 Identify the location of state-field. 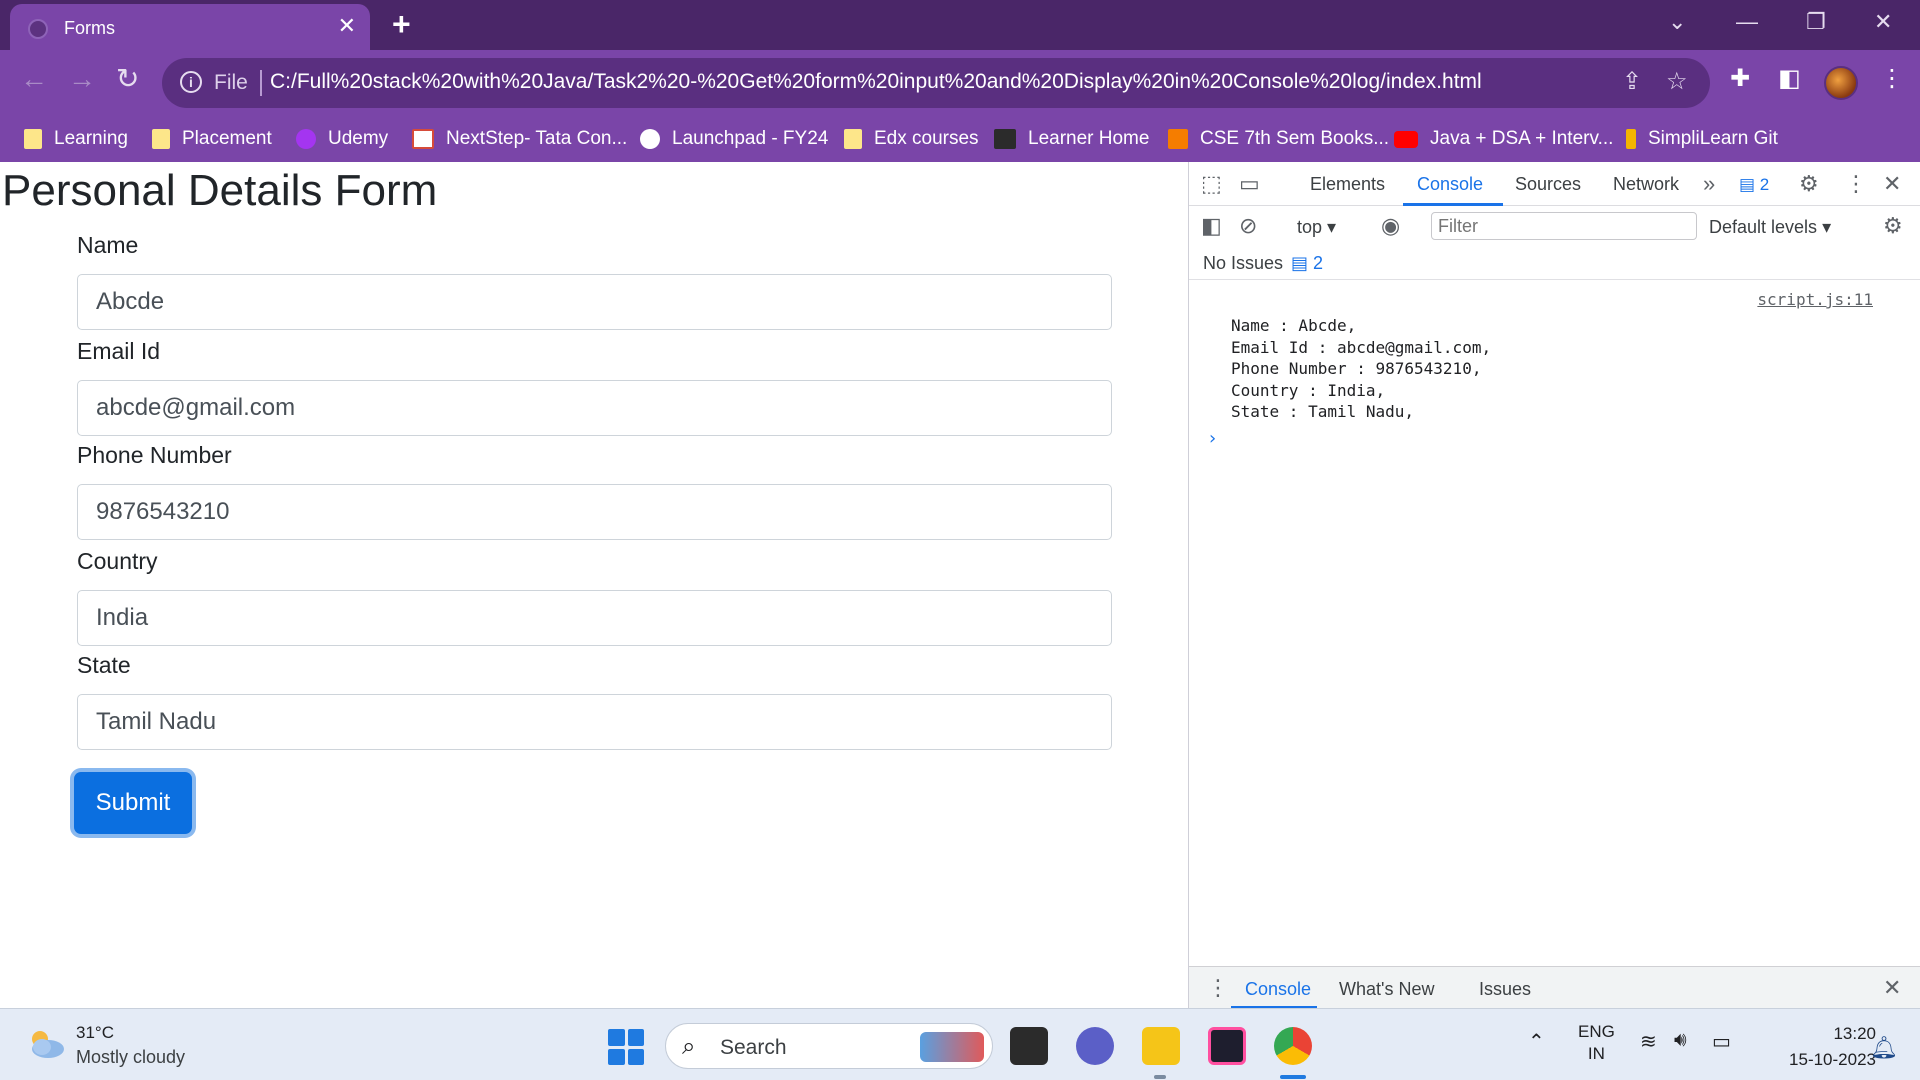
(594, 722).